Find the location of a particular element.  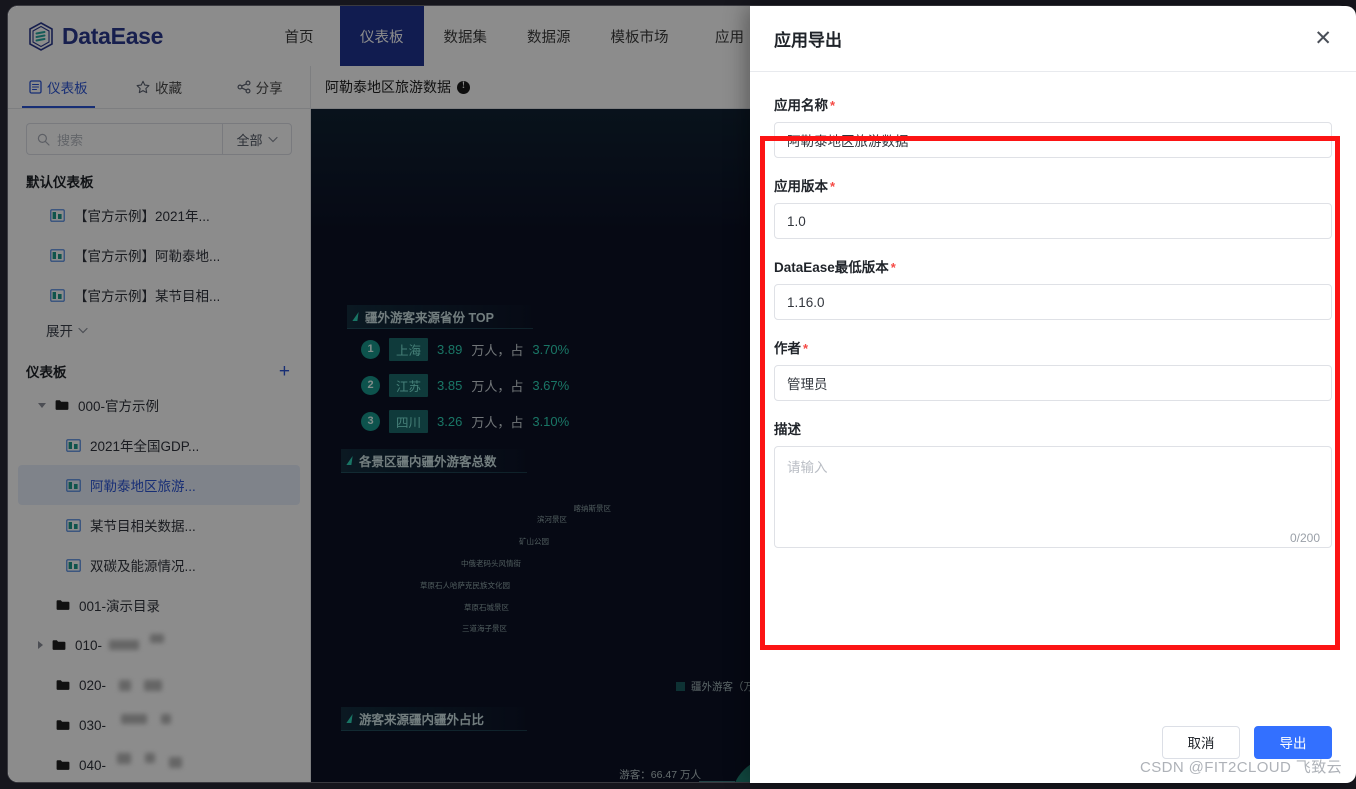

legend-swatch is located at coordinates (680, 686).